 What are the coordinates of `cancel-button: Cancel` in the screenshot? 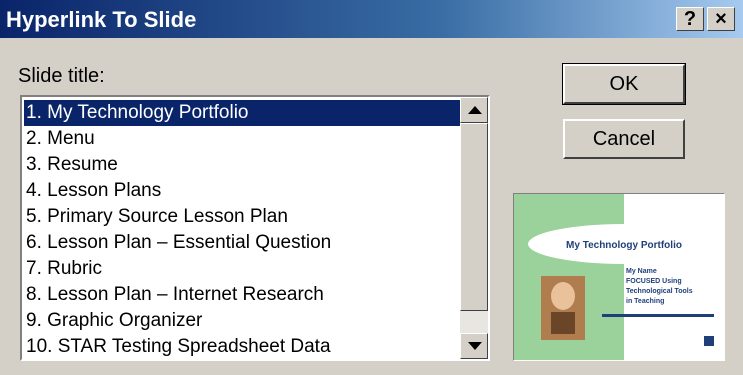 It's located at (624, 139).